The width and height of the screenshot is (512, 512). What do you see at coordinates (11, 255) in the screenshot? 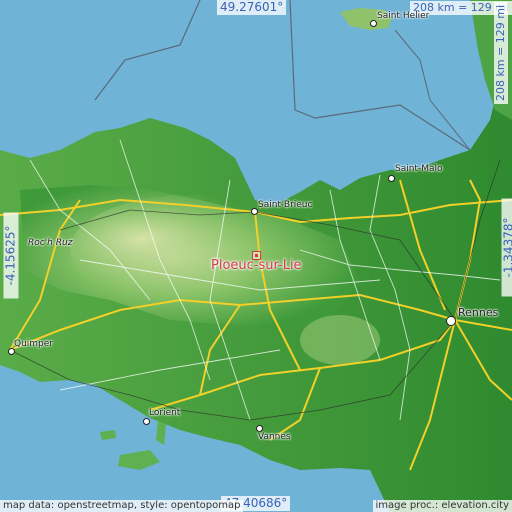
I see `longitude-left-label: -4.15625°` at bounding box center [11, 255].